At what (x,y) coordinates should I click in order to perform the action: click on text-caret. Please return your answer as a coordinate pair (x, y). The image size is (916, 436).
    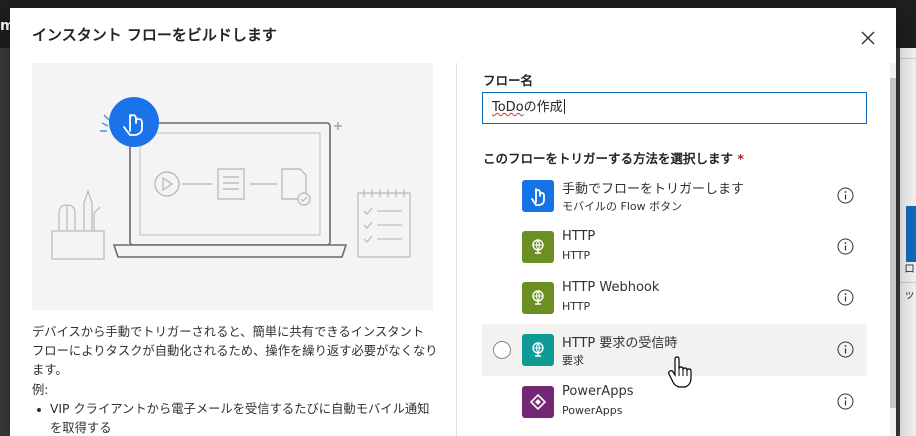
    Looking at the image, I should click on (564, 106).